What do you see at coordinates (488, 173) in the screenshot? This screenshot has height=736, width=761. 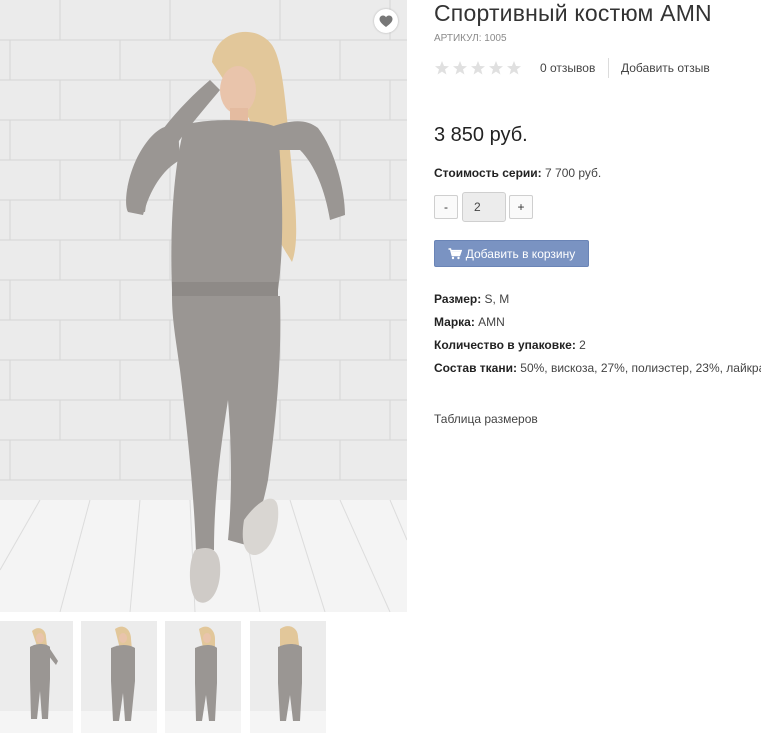 I see `series-price-label: Стоимость серии:` at bounding box center [488, 173].